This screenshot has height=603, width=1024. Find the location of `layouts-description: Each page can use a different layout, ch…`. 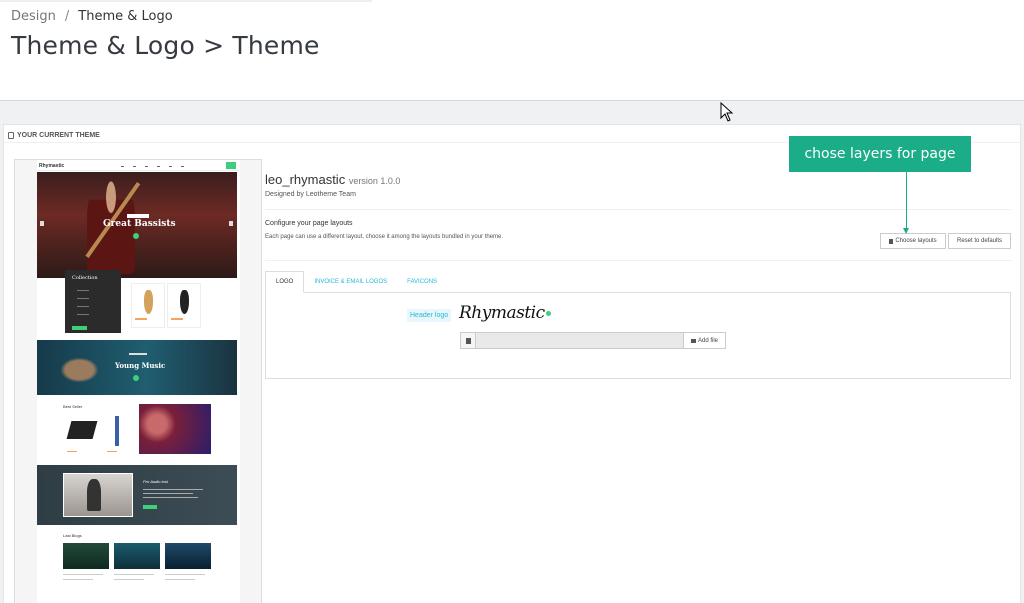

layouts-description: Each page can use a different layout, ch… is located at coordinates (384, 237).